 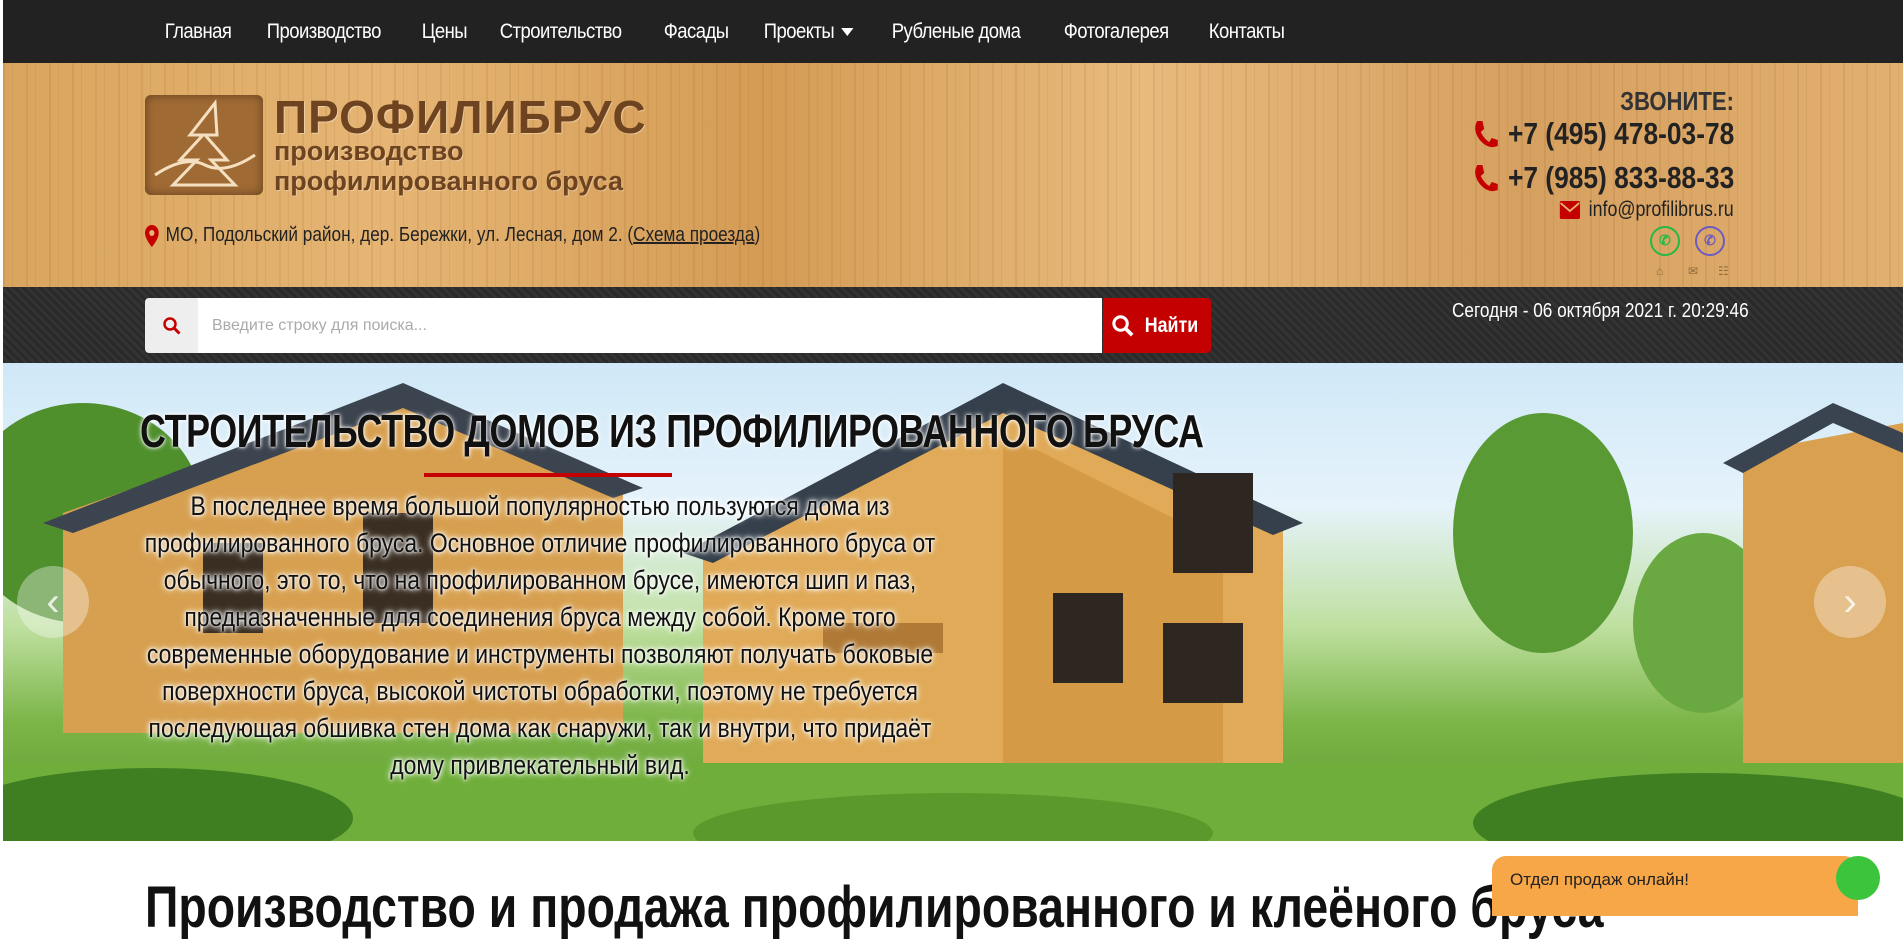 I want to click on chat-label: Отдел продаж онлайн!, so click(x=1599, y=879).